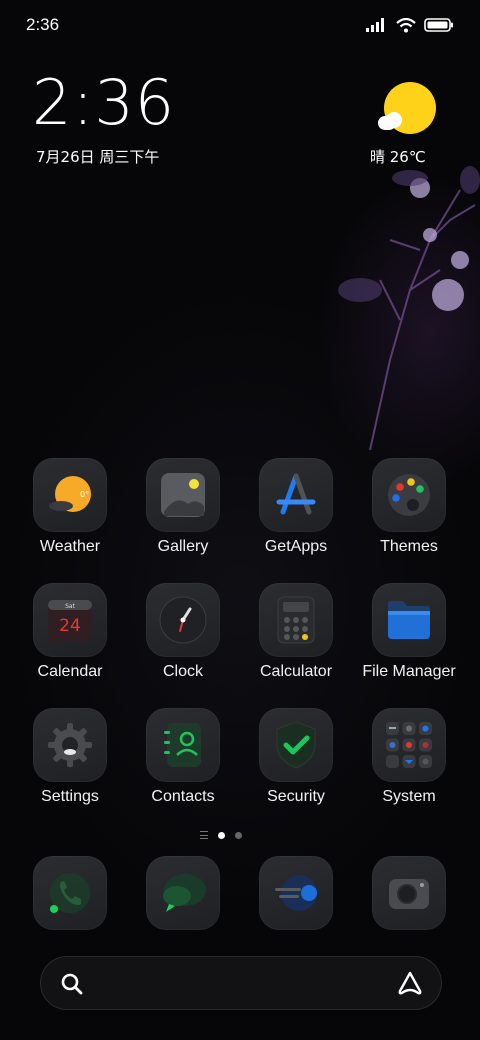  What do you see at coordinates (296, 620) in the screenshot?
I see `calculator-icon` at bounding box center [296, 620].